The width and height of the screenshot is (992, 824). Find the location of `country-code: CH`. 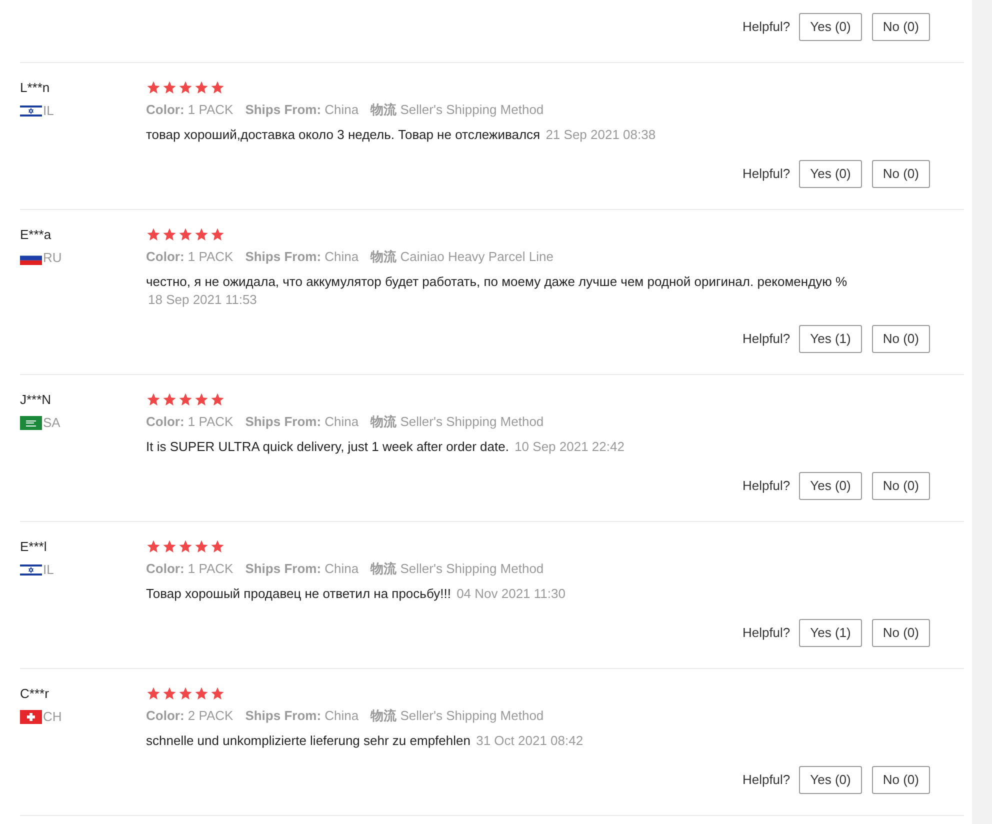

country-code: CH is located at coordinates (52, 717).